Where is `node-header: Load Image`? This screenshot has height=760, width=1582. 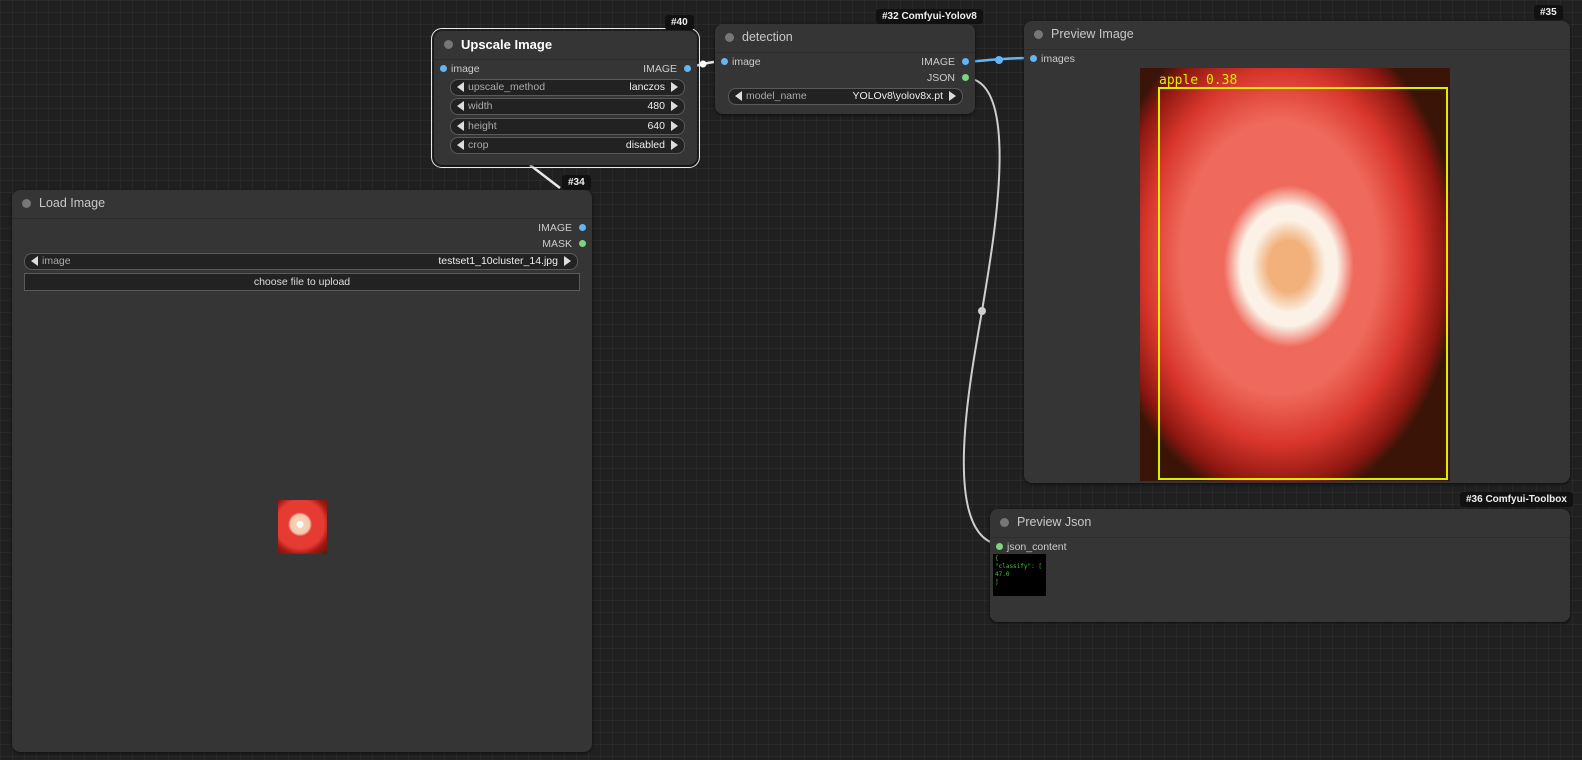 node-header: Load Image is located at coordinates (302, 204).